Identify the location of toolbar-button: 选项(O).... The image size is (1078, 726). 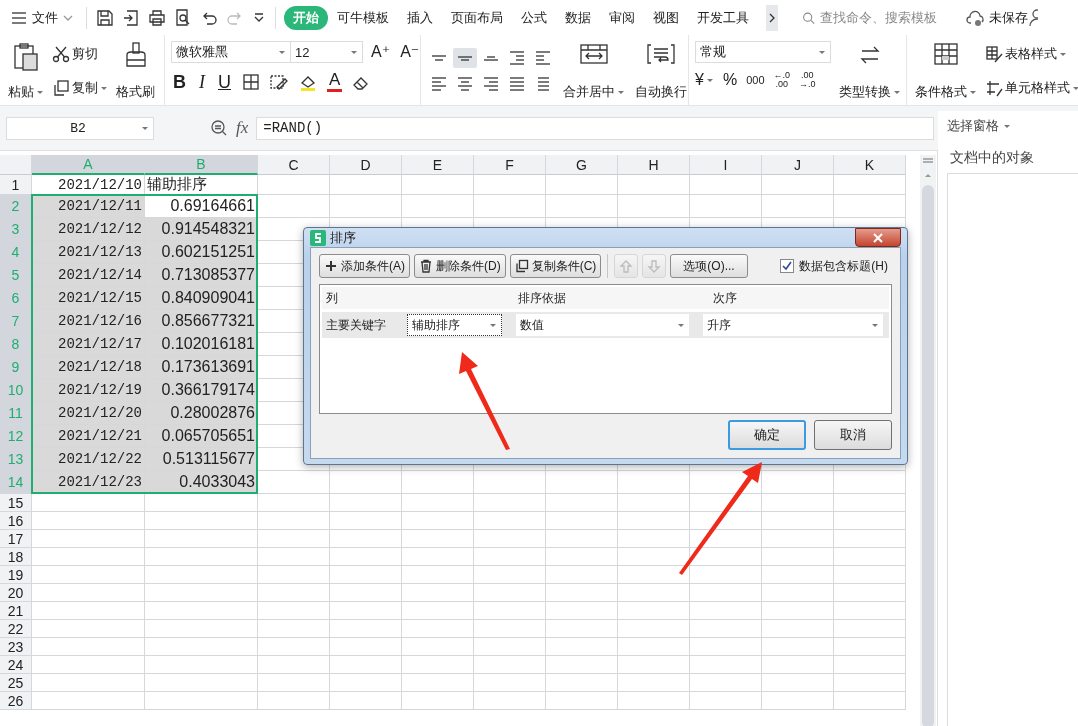
(709, 266).